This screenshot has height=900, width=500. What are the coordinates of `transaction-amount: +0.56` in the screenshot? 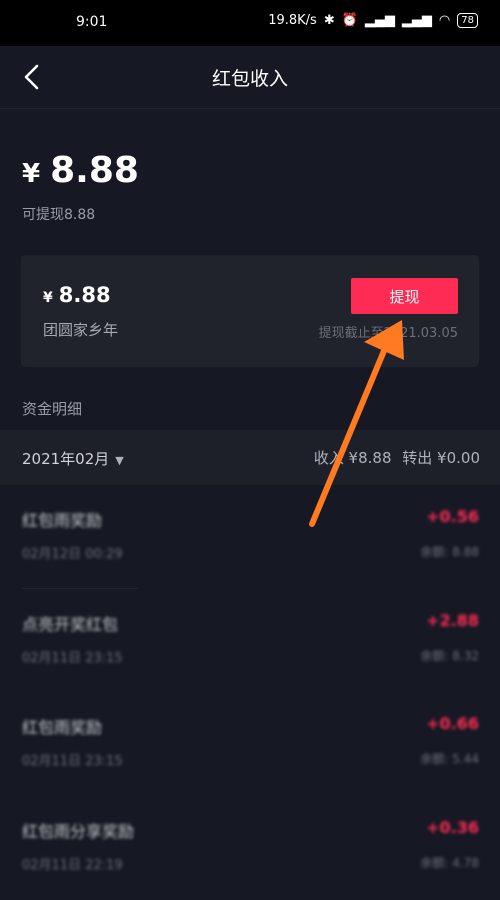 It's located at (452, 516).